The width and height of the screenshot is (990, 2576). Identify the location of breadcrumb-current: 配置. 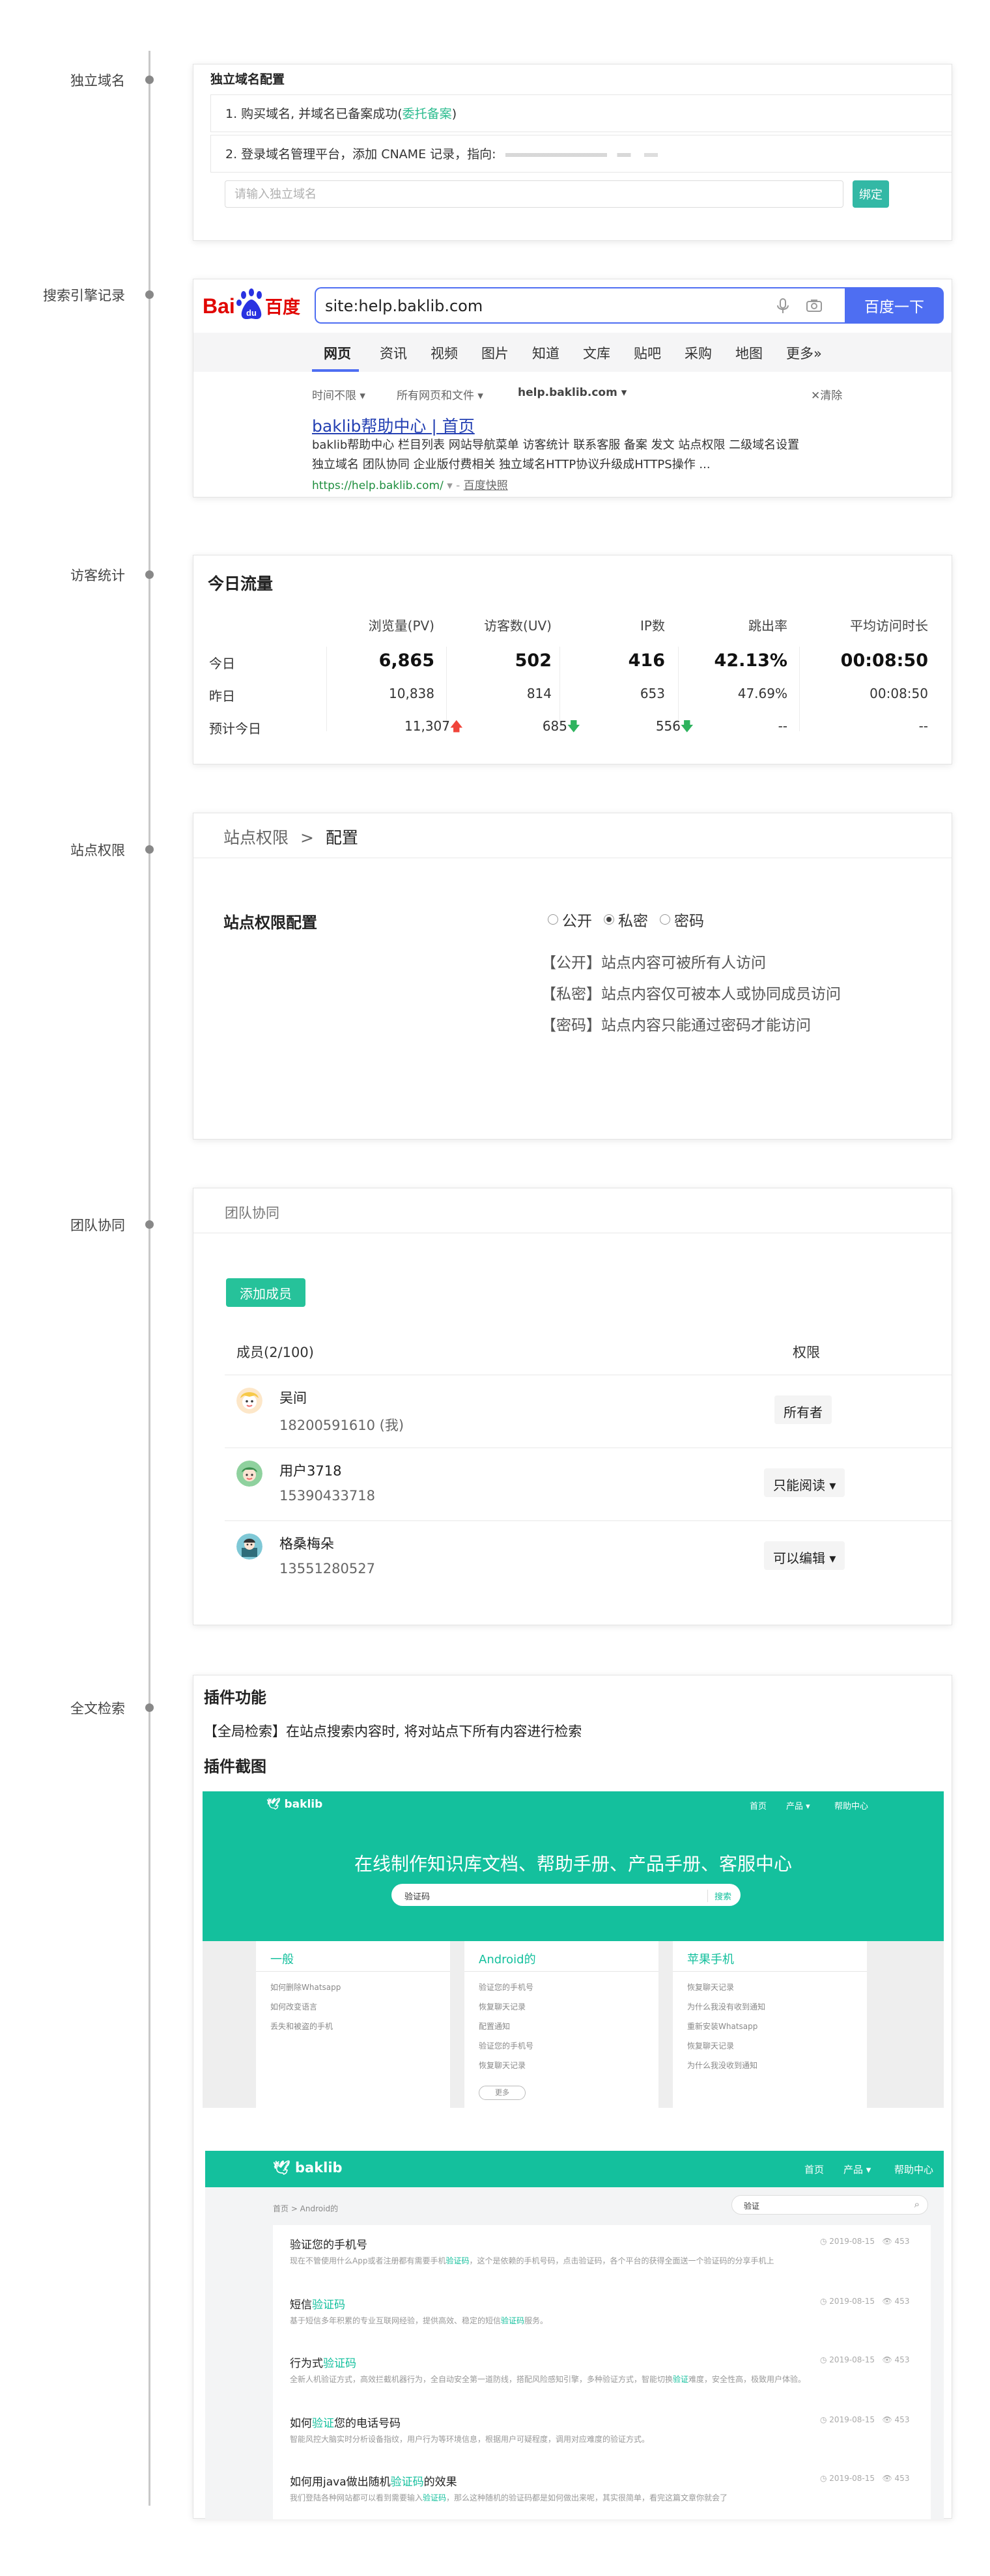
(341, 838).